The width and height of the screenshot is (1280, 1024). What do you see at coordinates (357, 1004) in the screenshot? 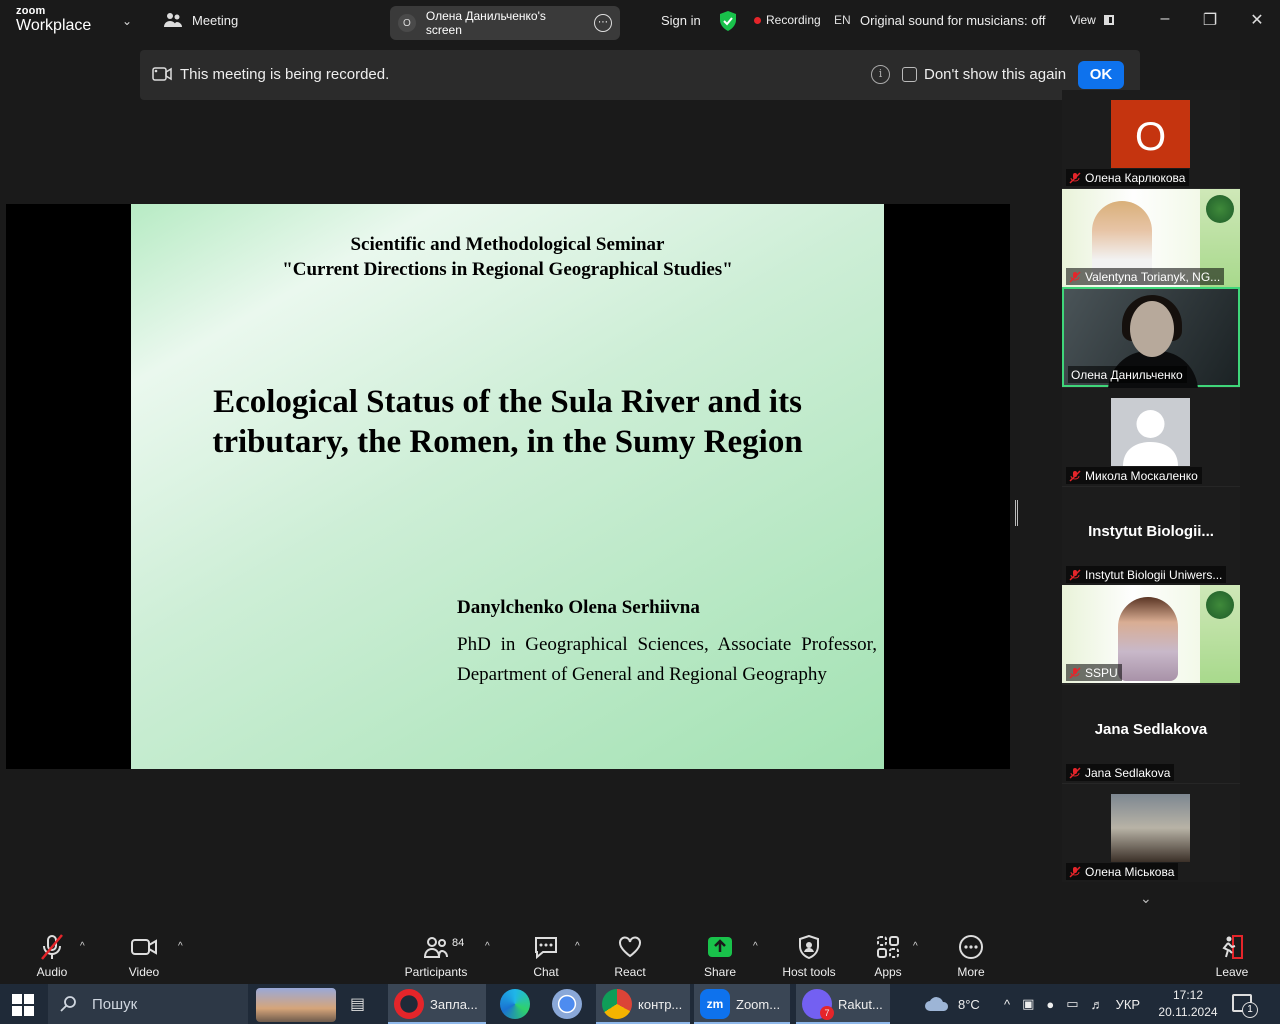
I see `task-view-icon: ▤` at bounding box center [357, 1004].